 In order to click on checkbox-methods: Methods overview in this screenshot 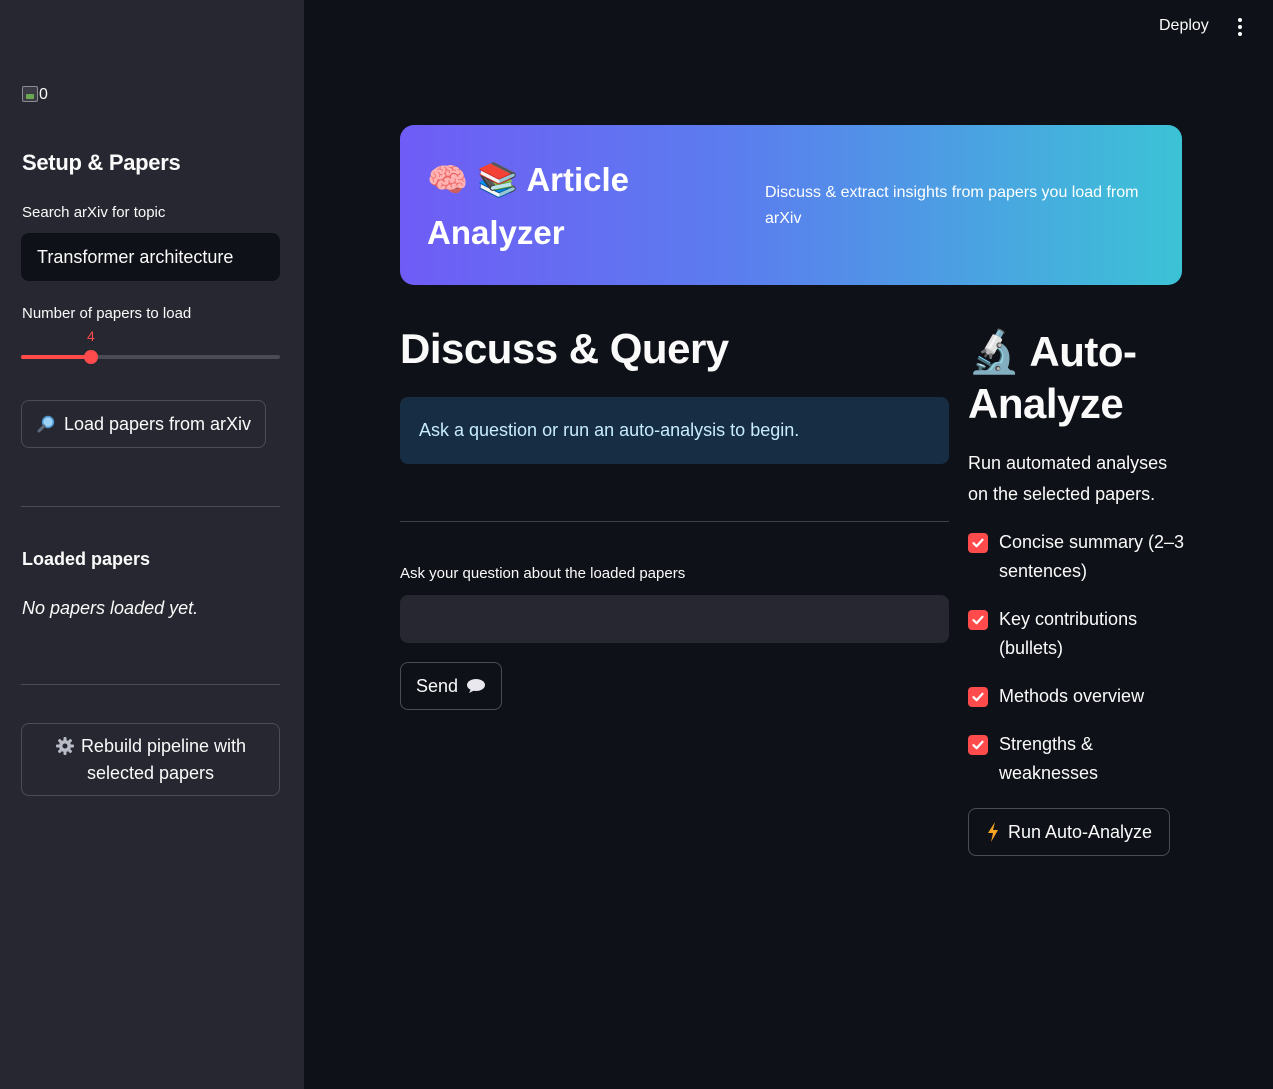, I will do `click(1078, 696)`.